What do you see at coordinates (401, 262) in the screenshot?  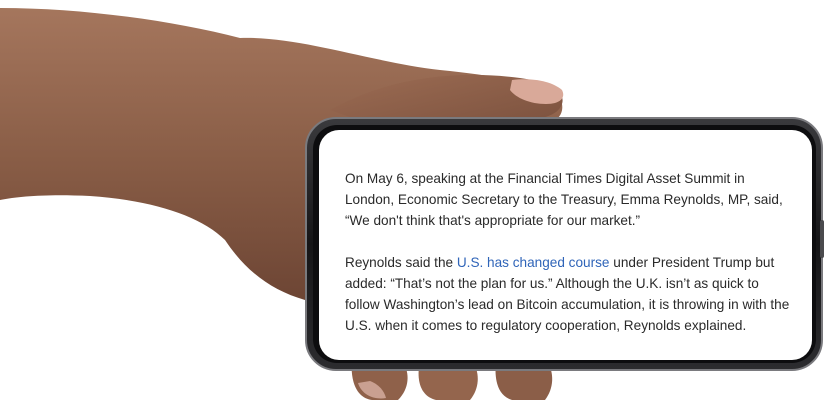 I see `paragraph-2-text-start: Reynolds said the` at bounding box center [401, 262].